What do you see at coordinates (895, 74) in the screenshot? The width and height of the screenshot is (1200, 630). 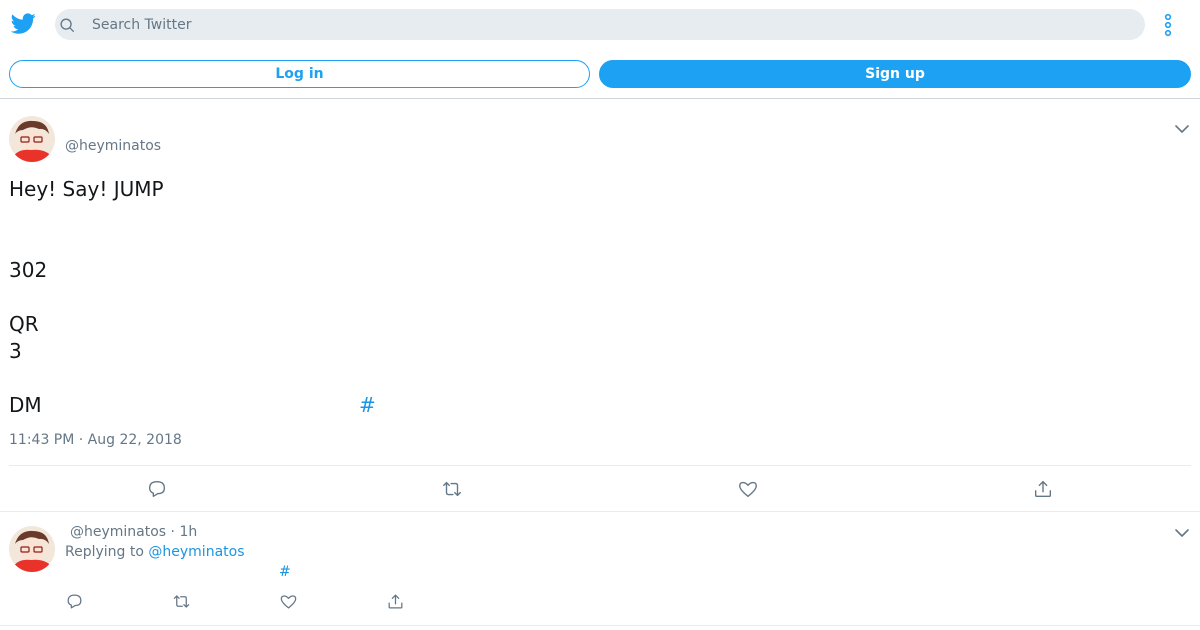 I see `sign-up-button: Sign up` at bounding box center [895, 74].